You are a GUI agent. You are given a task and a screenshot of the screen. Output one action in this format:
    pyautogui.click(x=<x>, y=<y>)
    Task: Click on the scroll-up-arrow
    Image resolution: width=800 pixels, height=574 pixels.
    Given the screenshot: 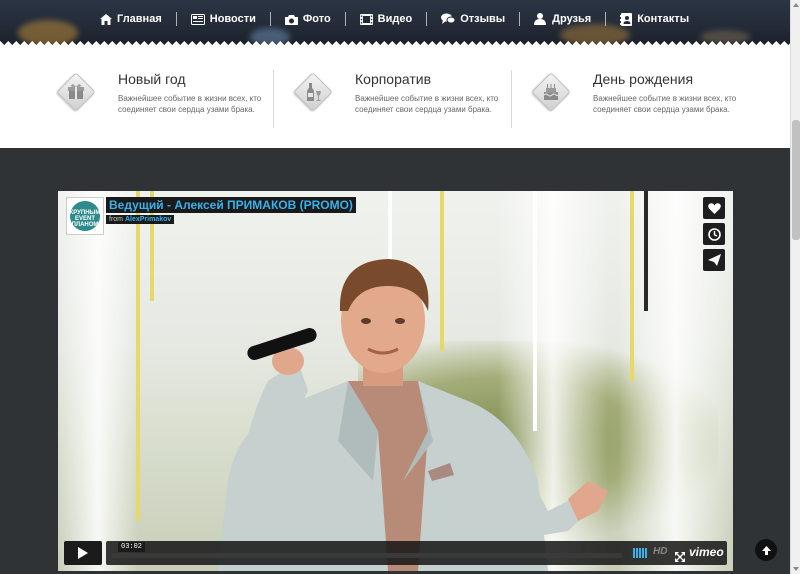 What is the action you would take?
    pyautogui.click(x=796, y=5)
    